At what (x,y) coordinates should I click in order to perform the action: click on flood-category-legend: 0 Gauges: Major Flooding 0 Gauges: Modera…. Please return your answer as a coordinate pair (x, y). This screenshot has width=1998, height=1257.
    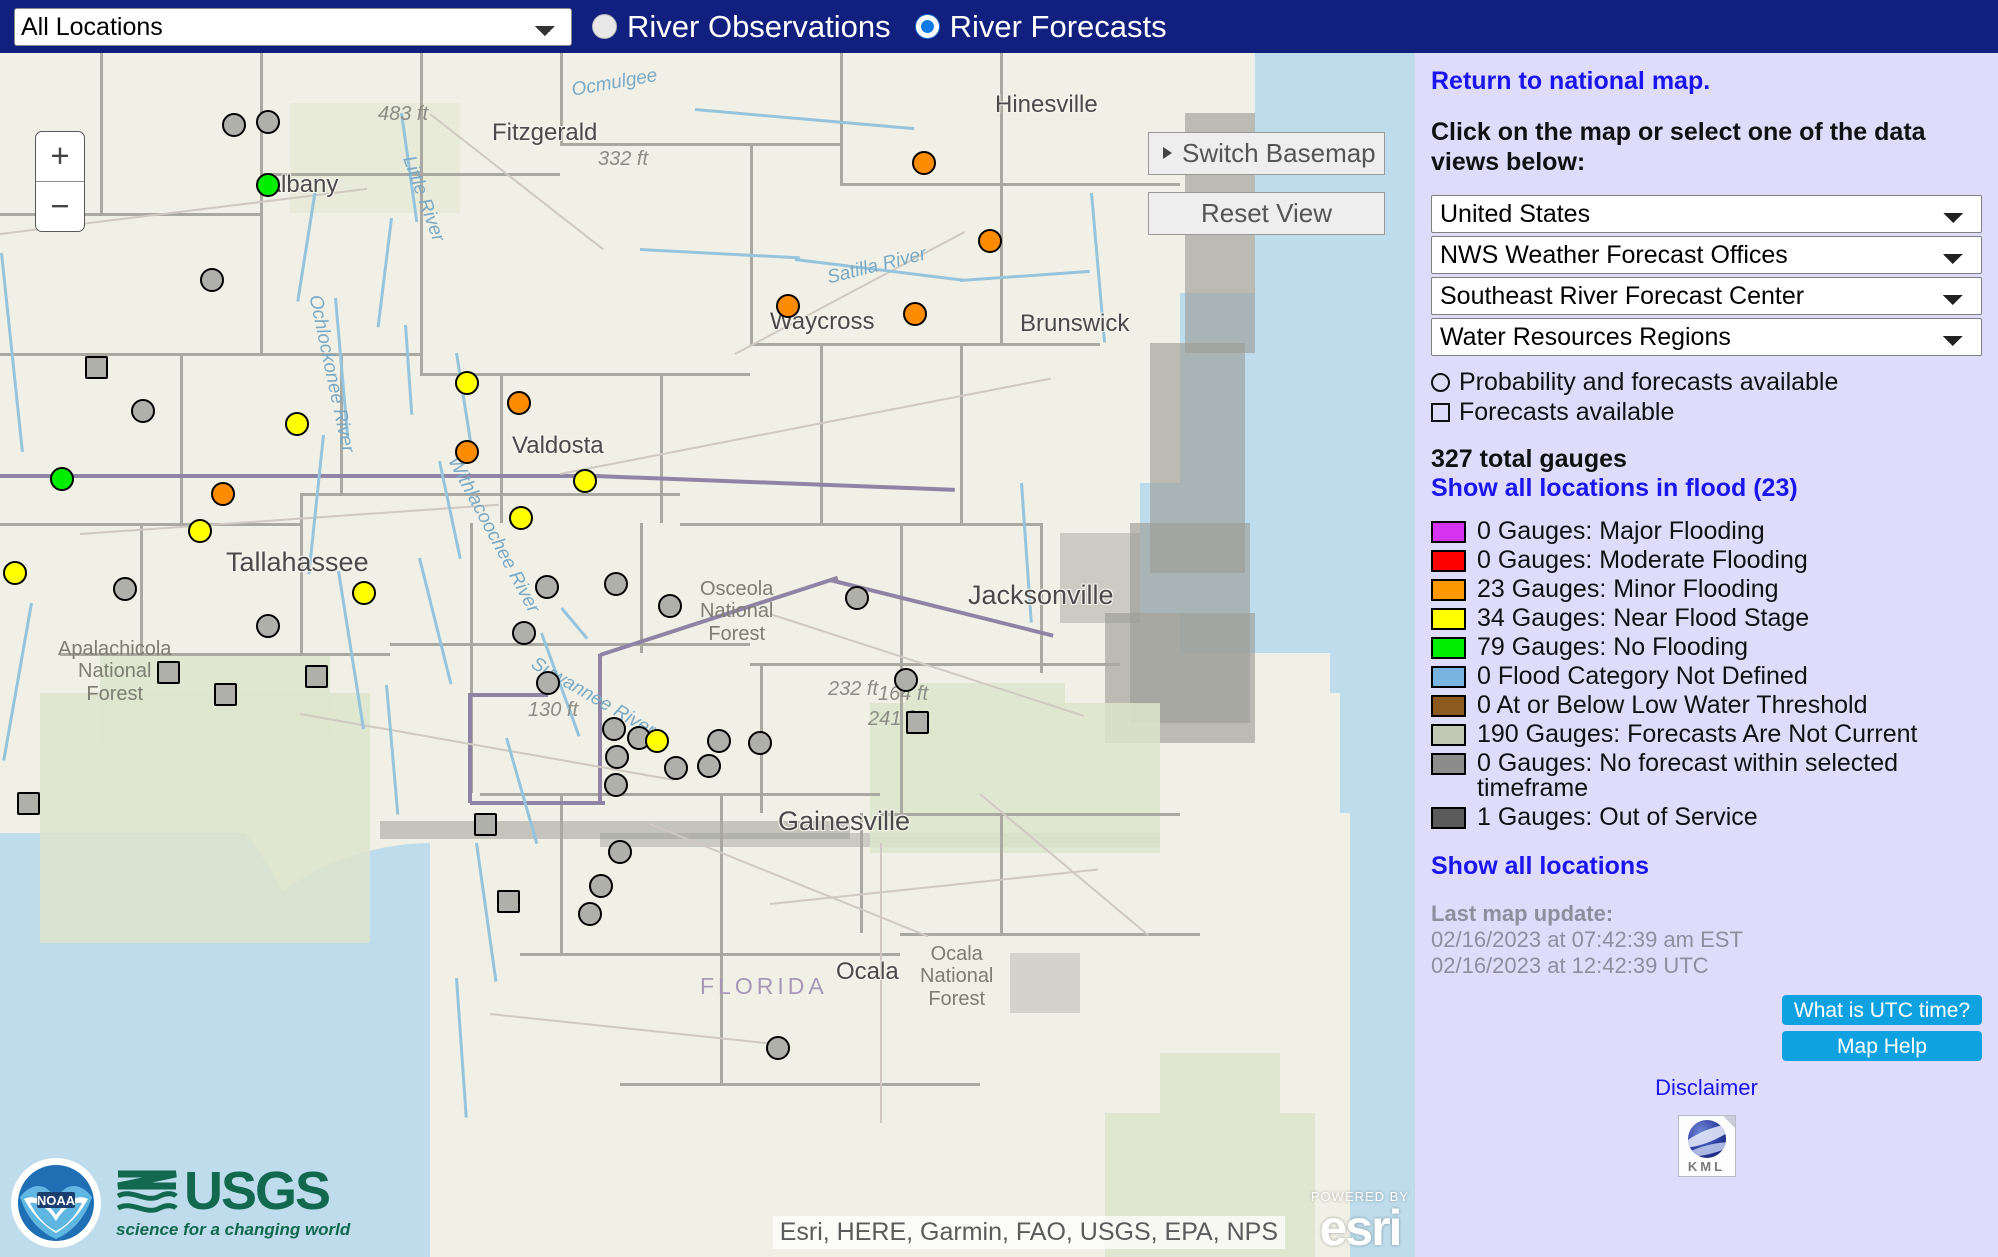
    Looking at the image, I should click on (1706, 674).